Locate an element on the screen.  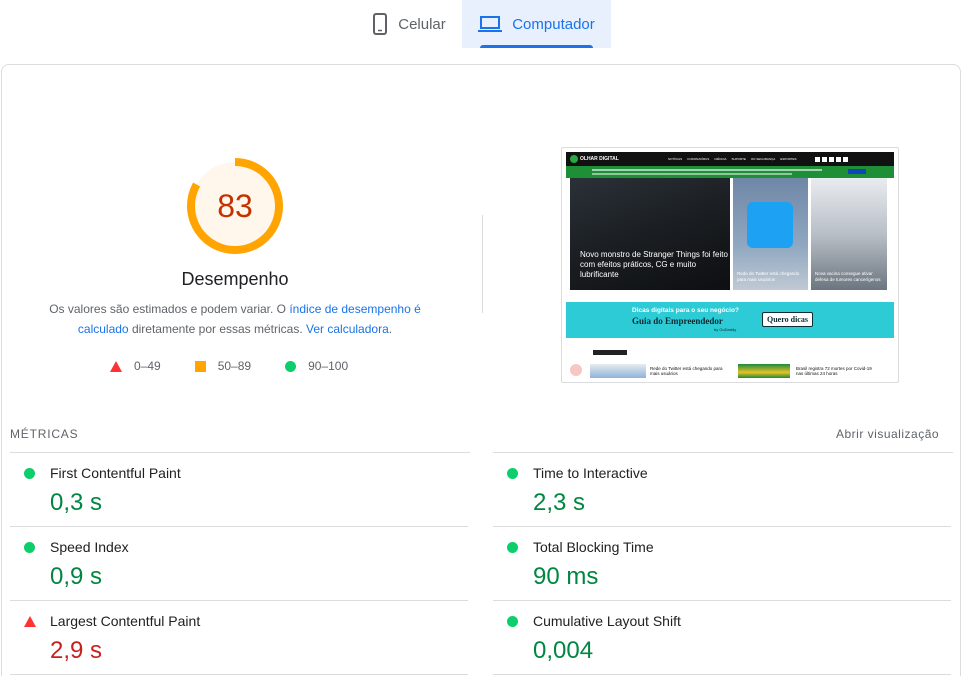
site-logo-text: OLHAR DIGITAL is located at coordinates (599, 158).